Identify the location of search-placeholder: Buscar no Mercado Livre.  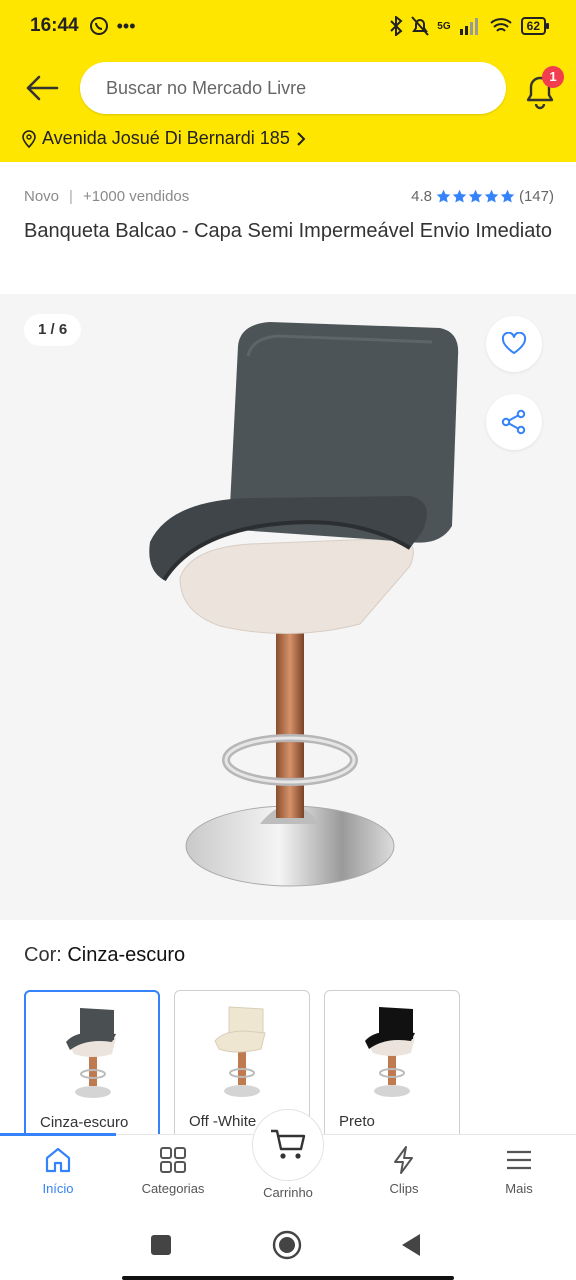
(206, 87).